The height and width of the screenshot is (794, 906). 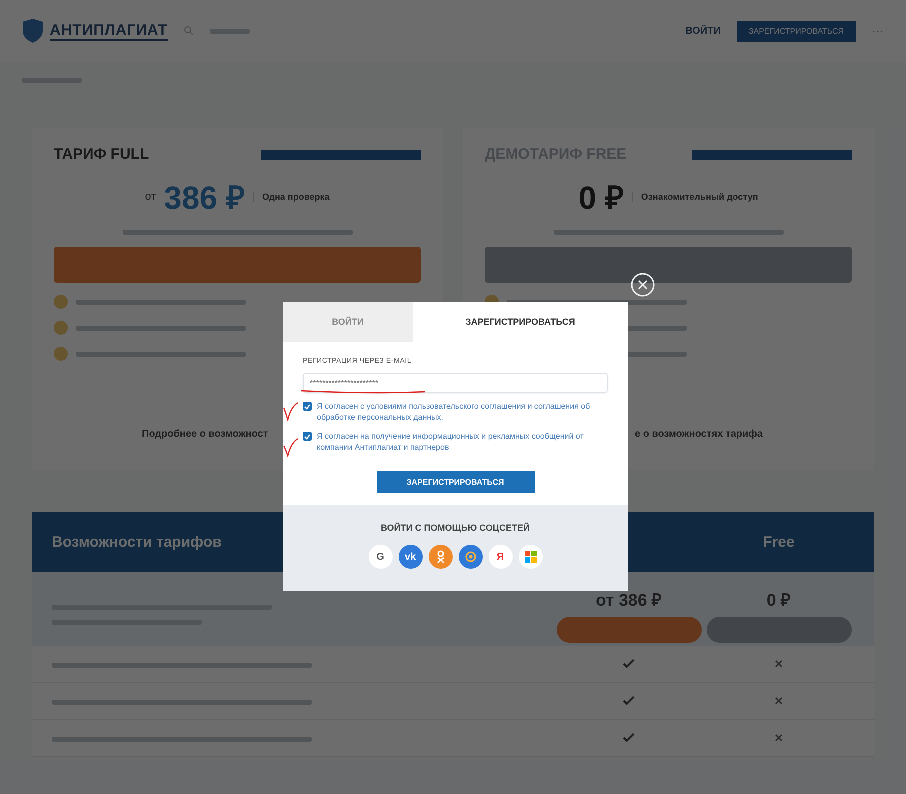 I want to click on plan-price: 0 ₽, so click(x=601, y=198).